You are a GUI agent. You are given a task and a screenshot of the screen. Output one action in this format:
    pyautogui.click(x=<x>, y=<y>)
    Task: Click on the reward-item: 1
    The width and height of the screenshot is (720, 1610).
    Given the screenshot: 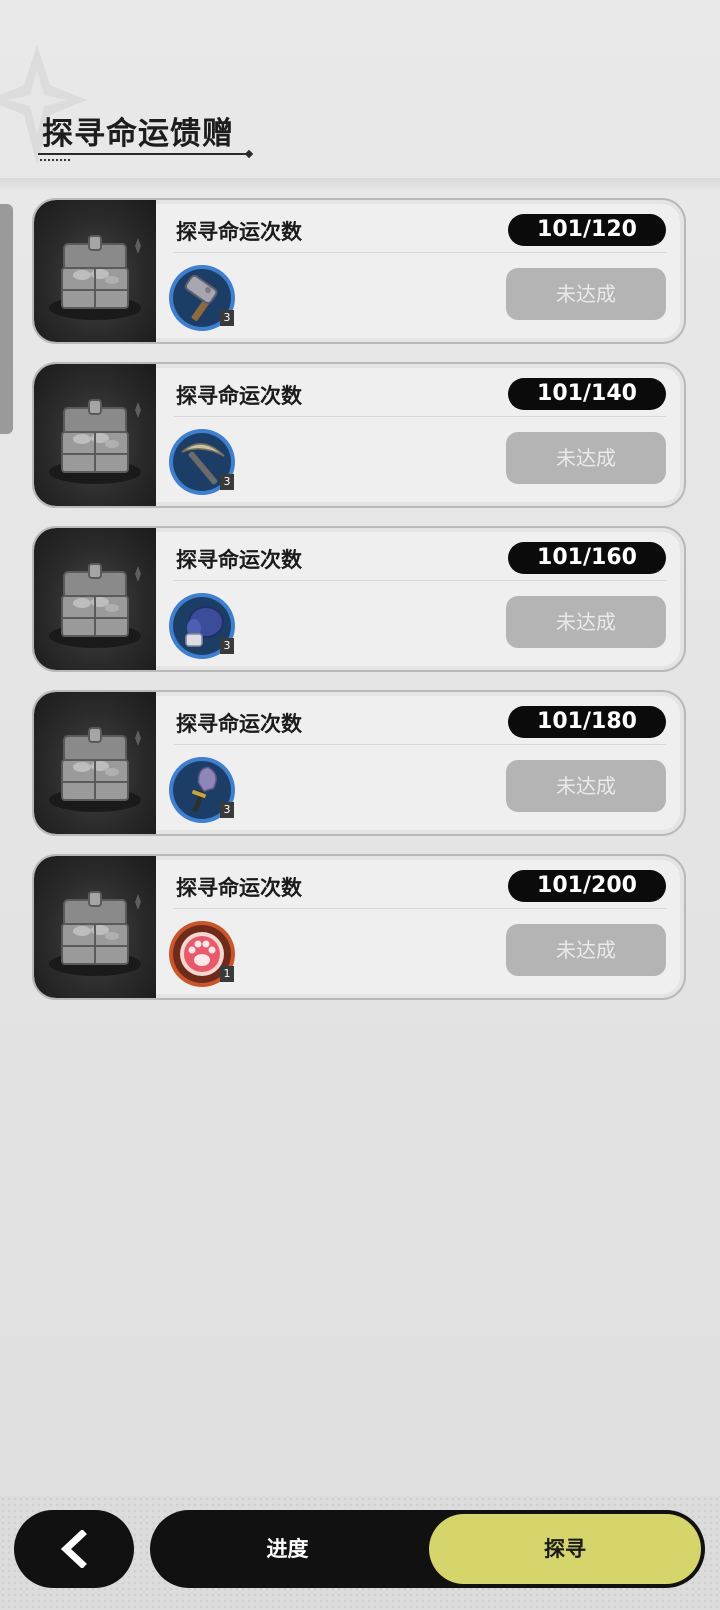 What is the action you would take?
    pyautogui.click(x=204, y=956)
    